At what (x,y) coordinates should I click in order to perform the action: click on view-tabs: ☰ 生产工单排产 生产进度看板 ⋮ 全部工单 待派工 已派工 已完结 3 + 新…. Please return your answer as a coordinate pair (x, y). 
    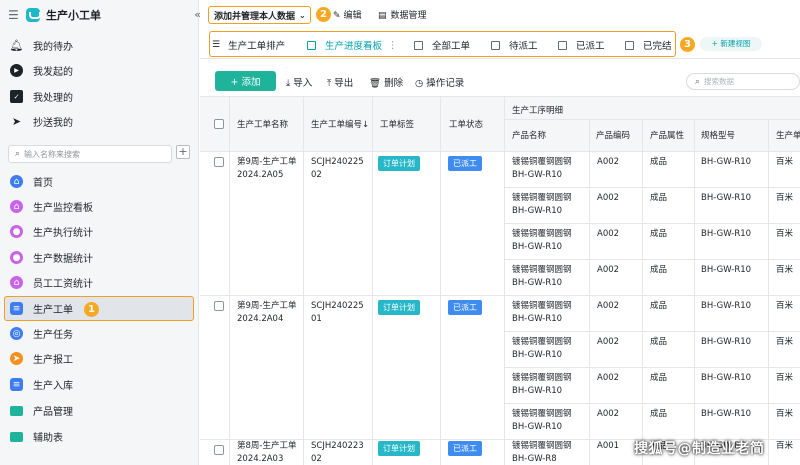
    Looking at the image, I should click on (500, 44).